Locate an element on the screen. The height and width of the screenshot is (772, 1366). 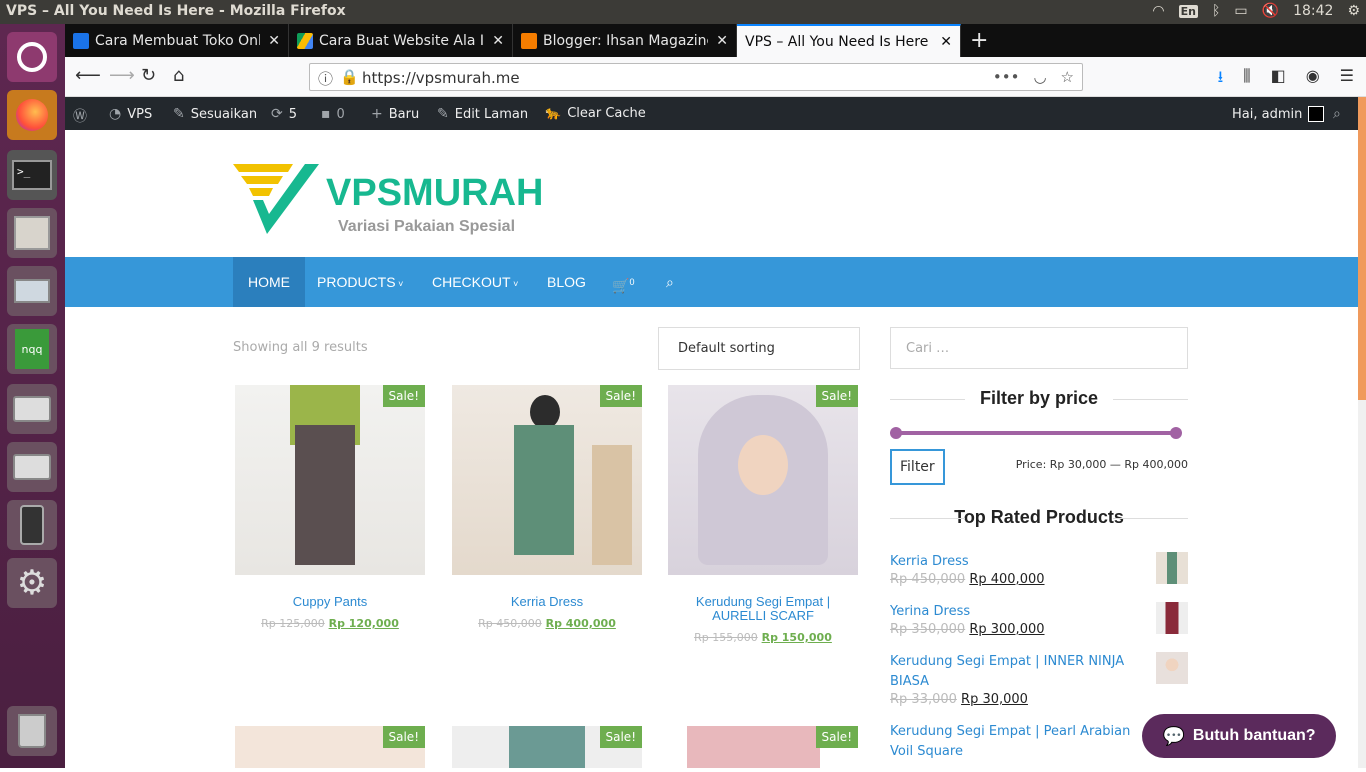
product-name: Kerudung Segi Empat | AURELLI SCARF is located at coordinates (763, 609).